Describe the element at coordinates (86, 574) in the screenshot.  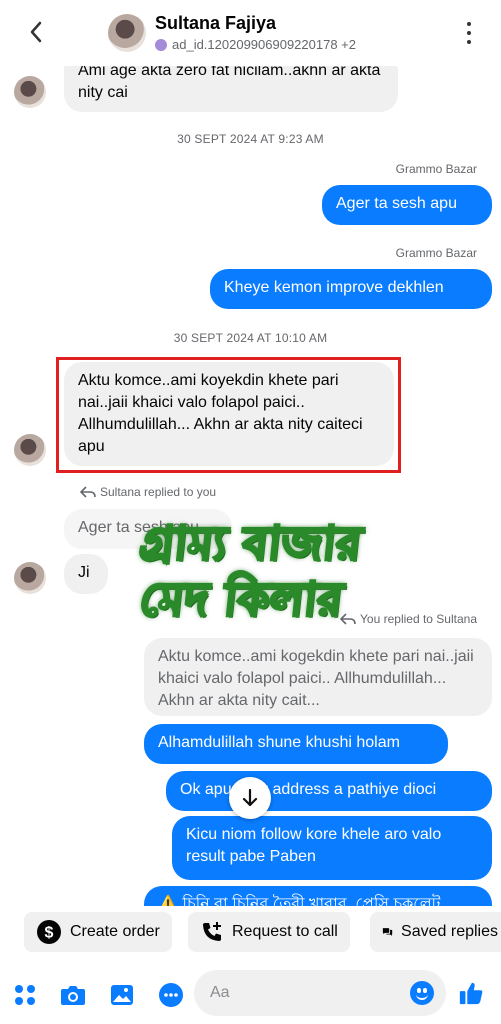
I see `incoming-message: Ji` at that location.